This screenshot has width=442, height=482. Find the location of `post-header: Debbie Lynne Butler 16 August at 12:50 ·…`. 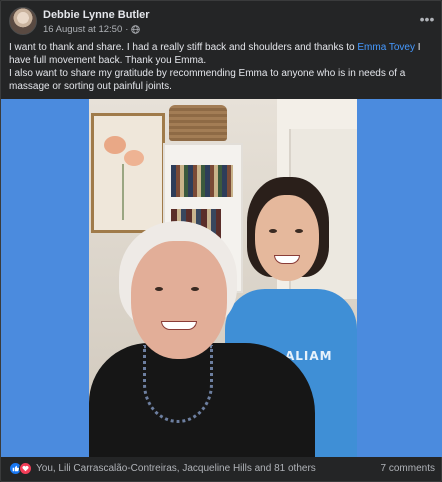

post-header: Debbie Lynne Butler 16 August at 12:50 ·… is located at coordinates (222, 22).